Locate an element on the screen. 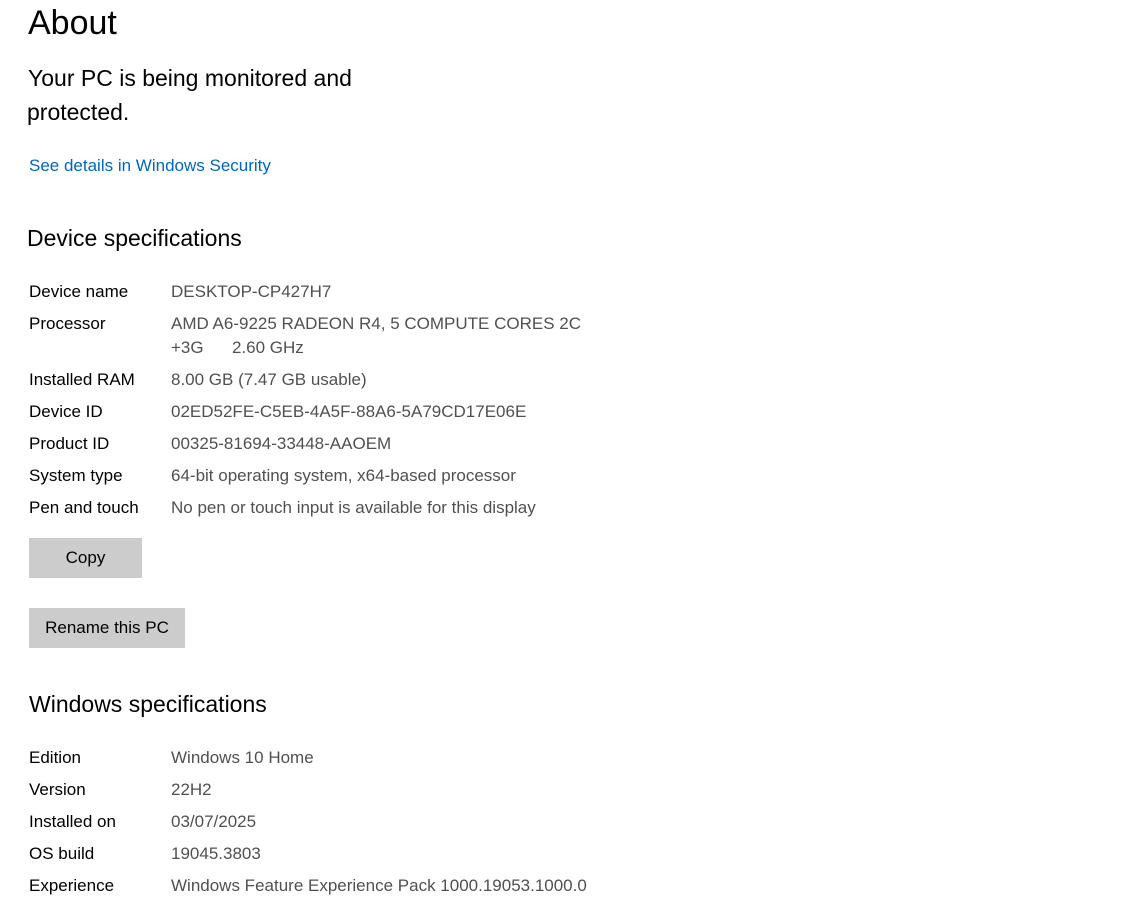 This screenshot has width=1127, height=902. spec-value: 03/07/2025 is located at coordinates (214, 821).